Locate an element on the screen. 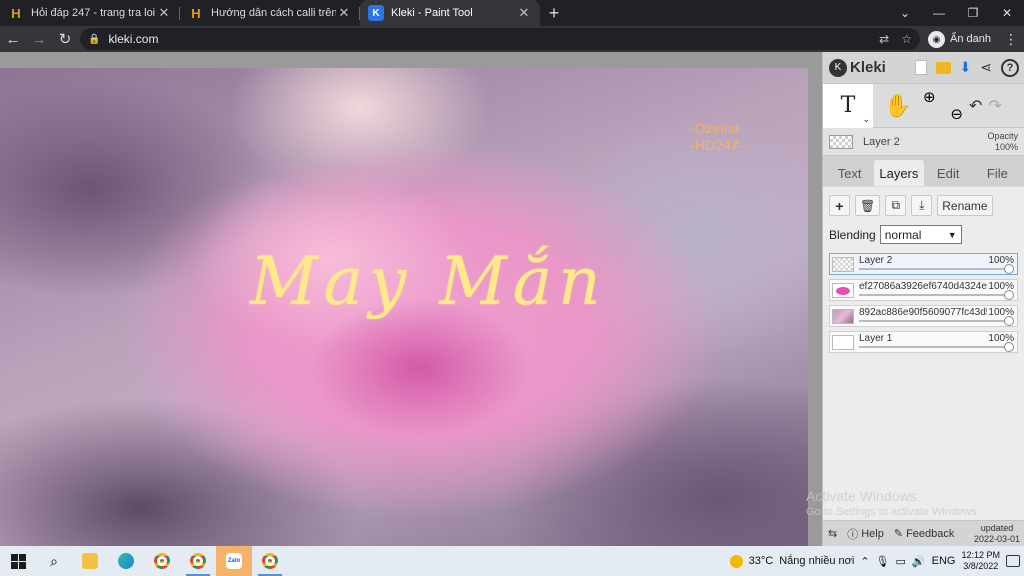 Image resolution: width=1024 pixels, height=576 pixels. tab-title: Kleki - Paint Tool is located at coordinates (432, 13).